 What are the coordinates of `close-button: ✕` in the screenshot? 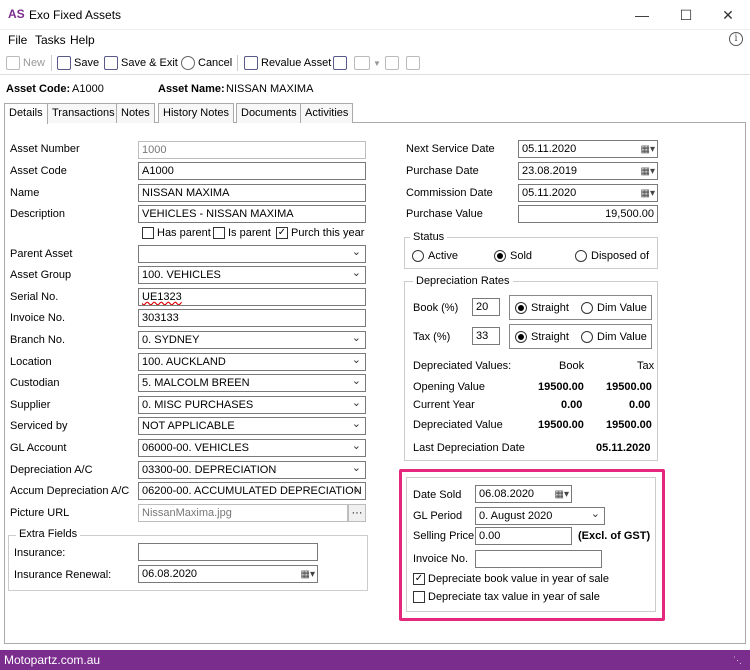 It's located at (728, 15).